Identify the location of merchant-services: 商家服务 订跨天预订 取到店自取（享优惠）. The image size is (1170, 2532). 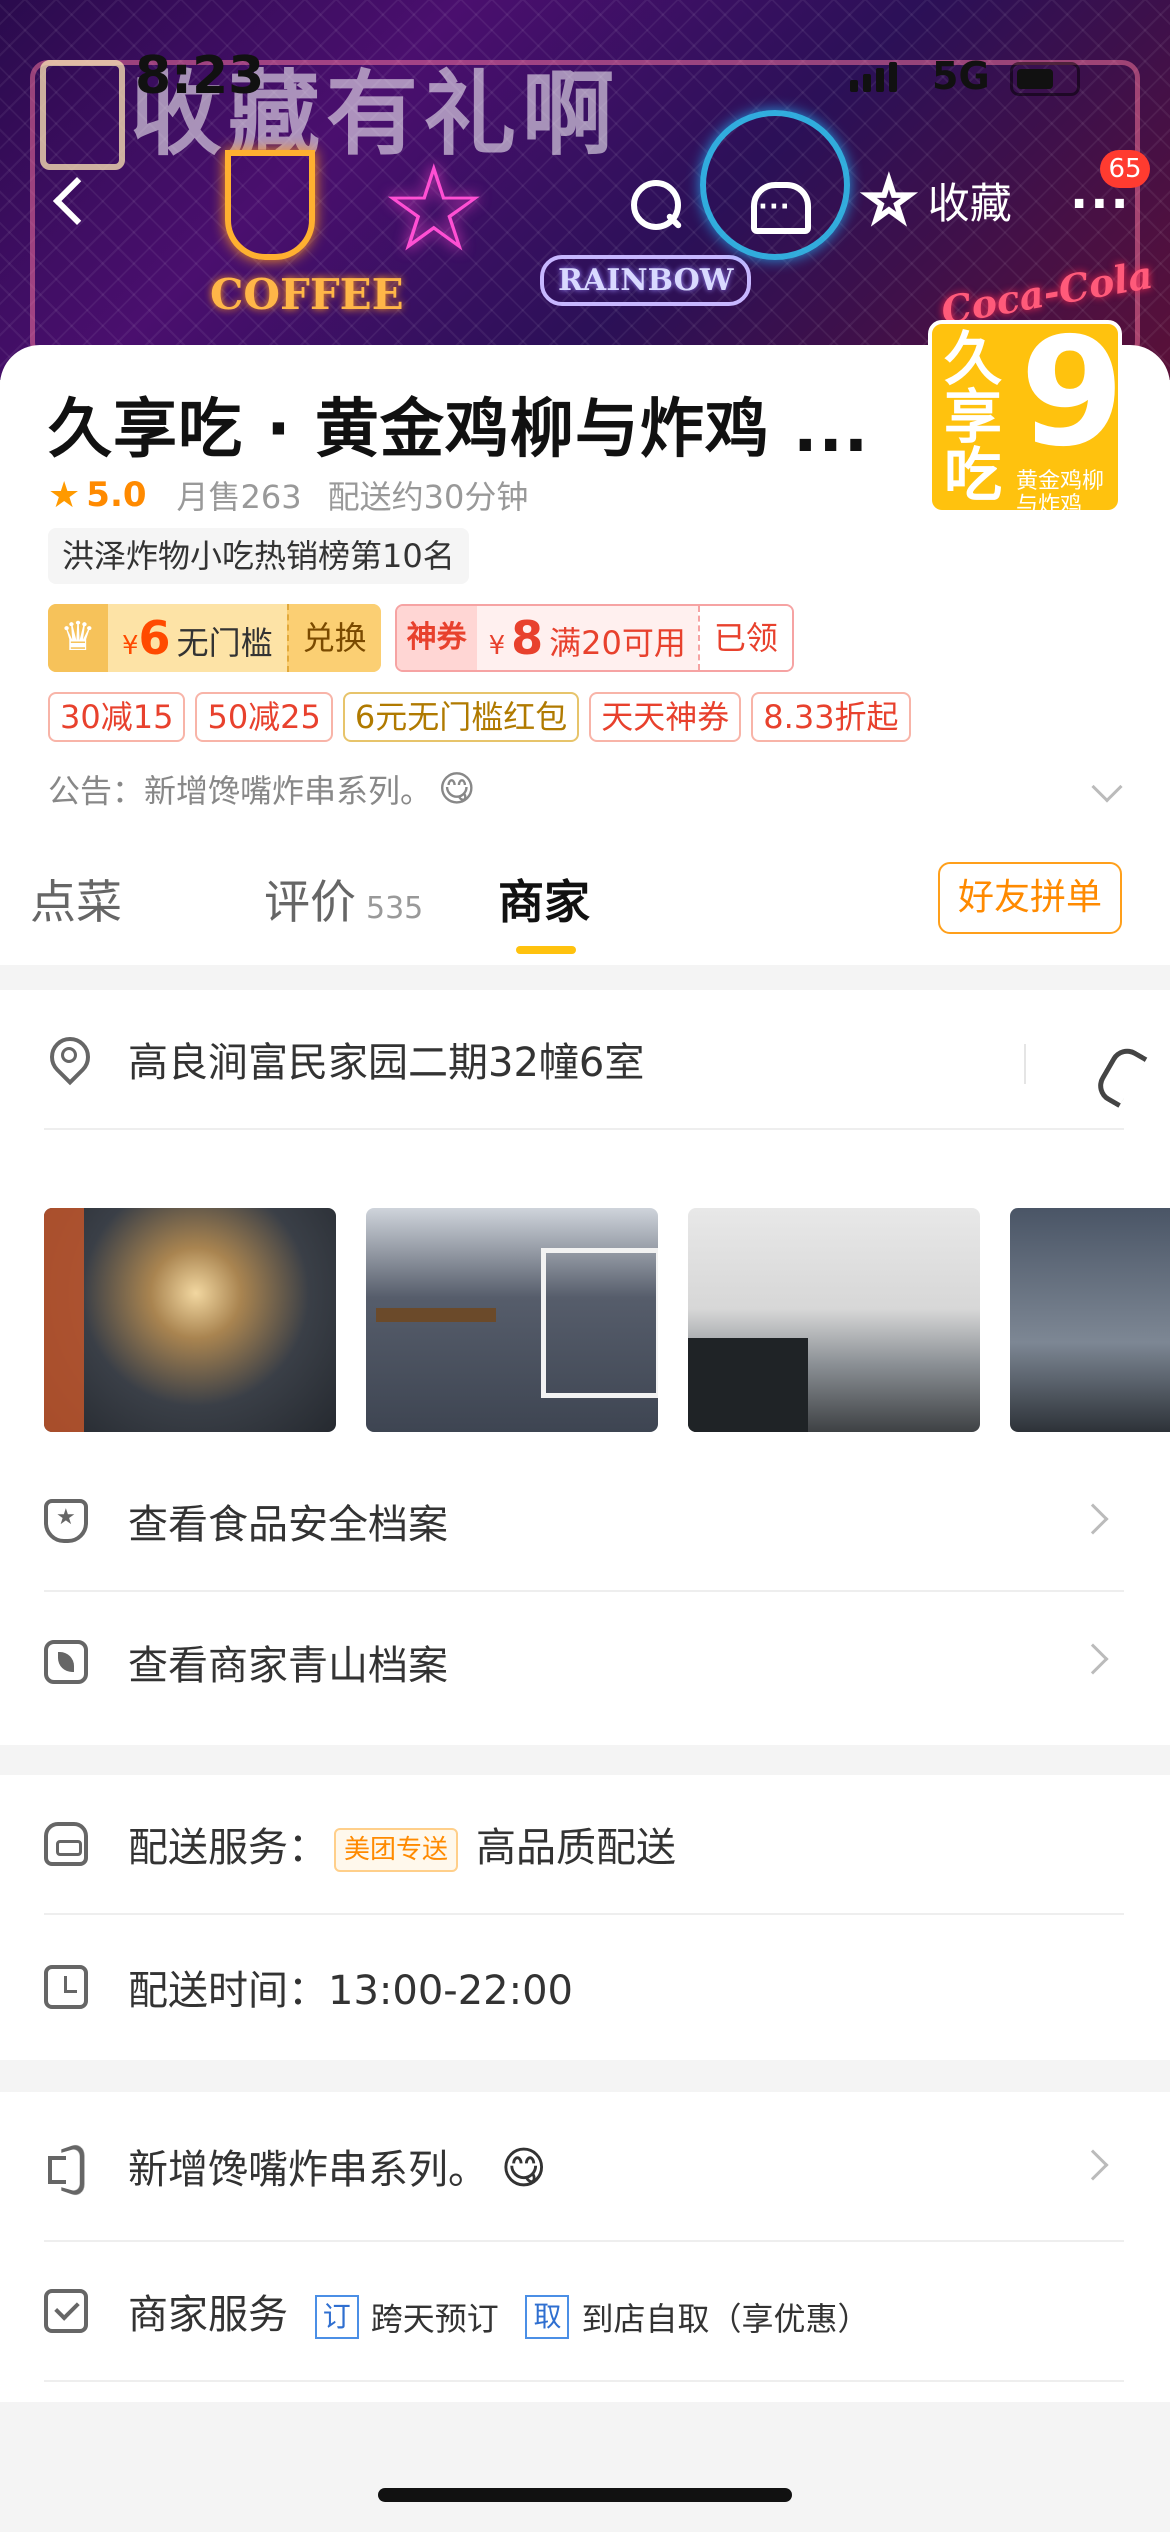
(498, 2311).